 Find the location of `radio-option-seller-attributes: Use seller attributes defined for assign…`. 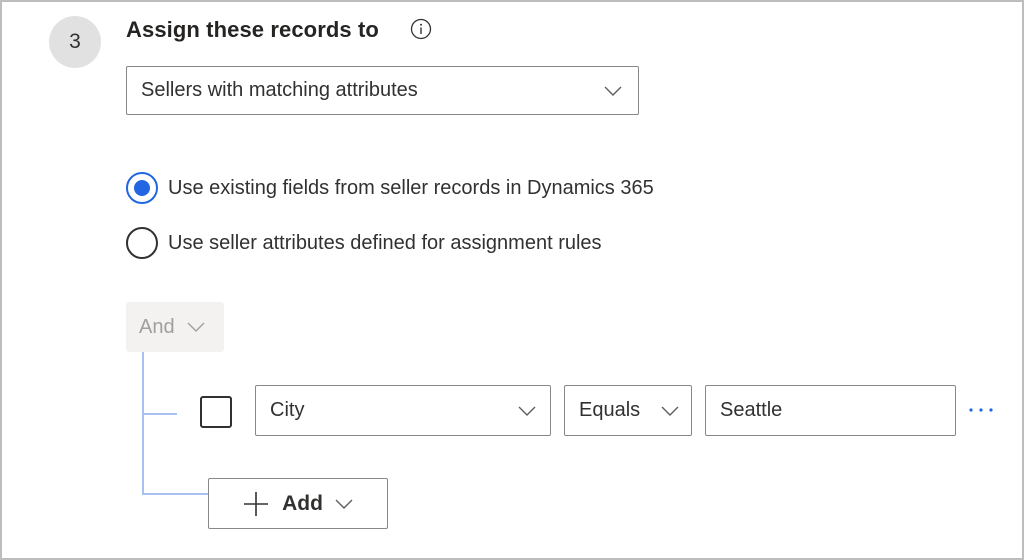

radio-option-seller-attributes: Use seller attributes defined for assign… is located at coordinates (364, 243).